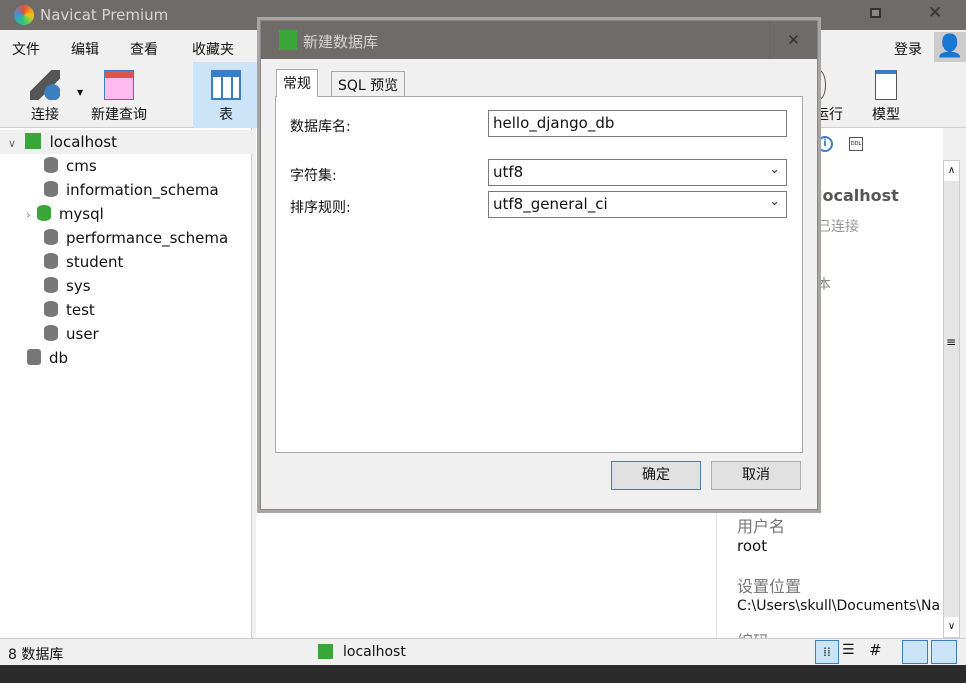 The image size is (966, 683). I want to click on list-view-button: ☰, so click(848, 650).